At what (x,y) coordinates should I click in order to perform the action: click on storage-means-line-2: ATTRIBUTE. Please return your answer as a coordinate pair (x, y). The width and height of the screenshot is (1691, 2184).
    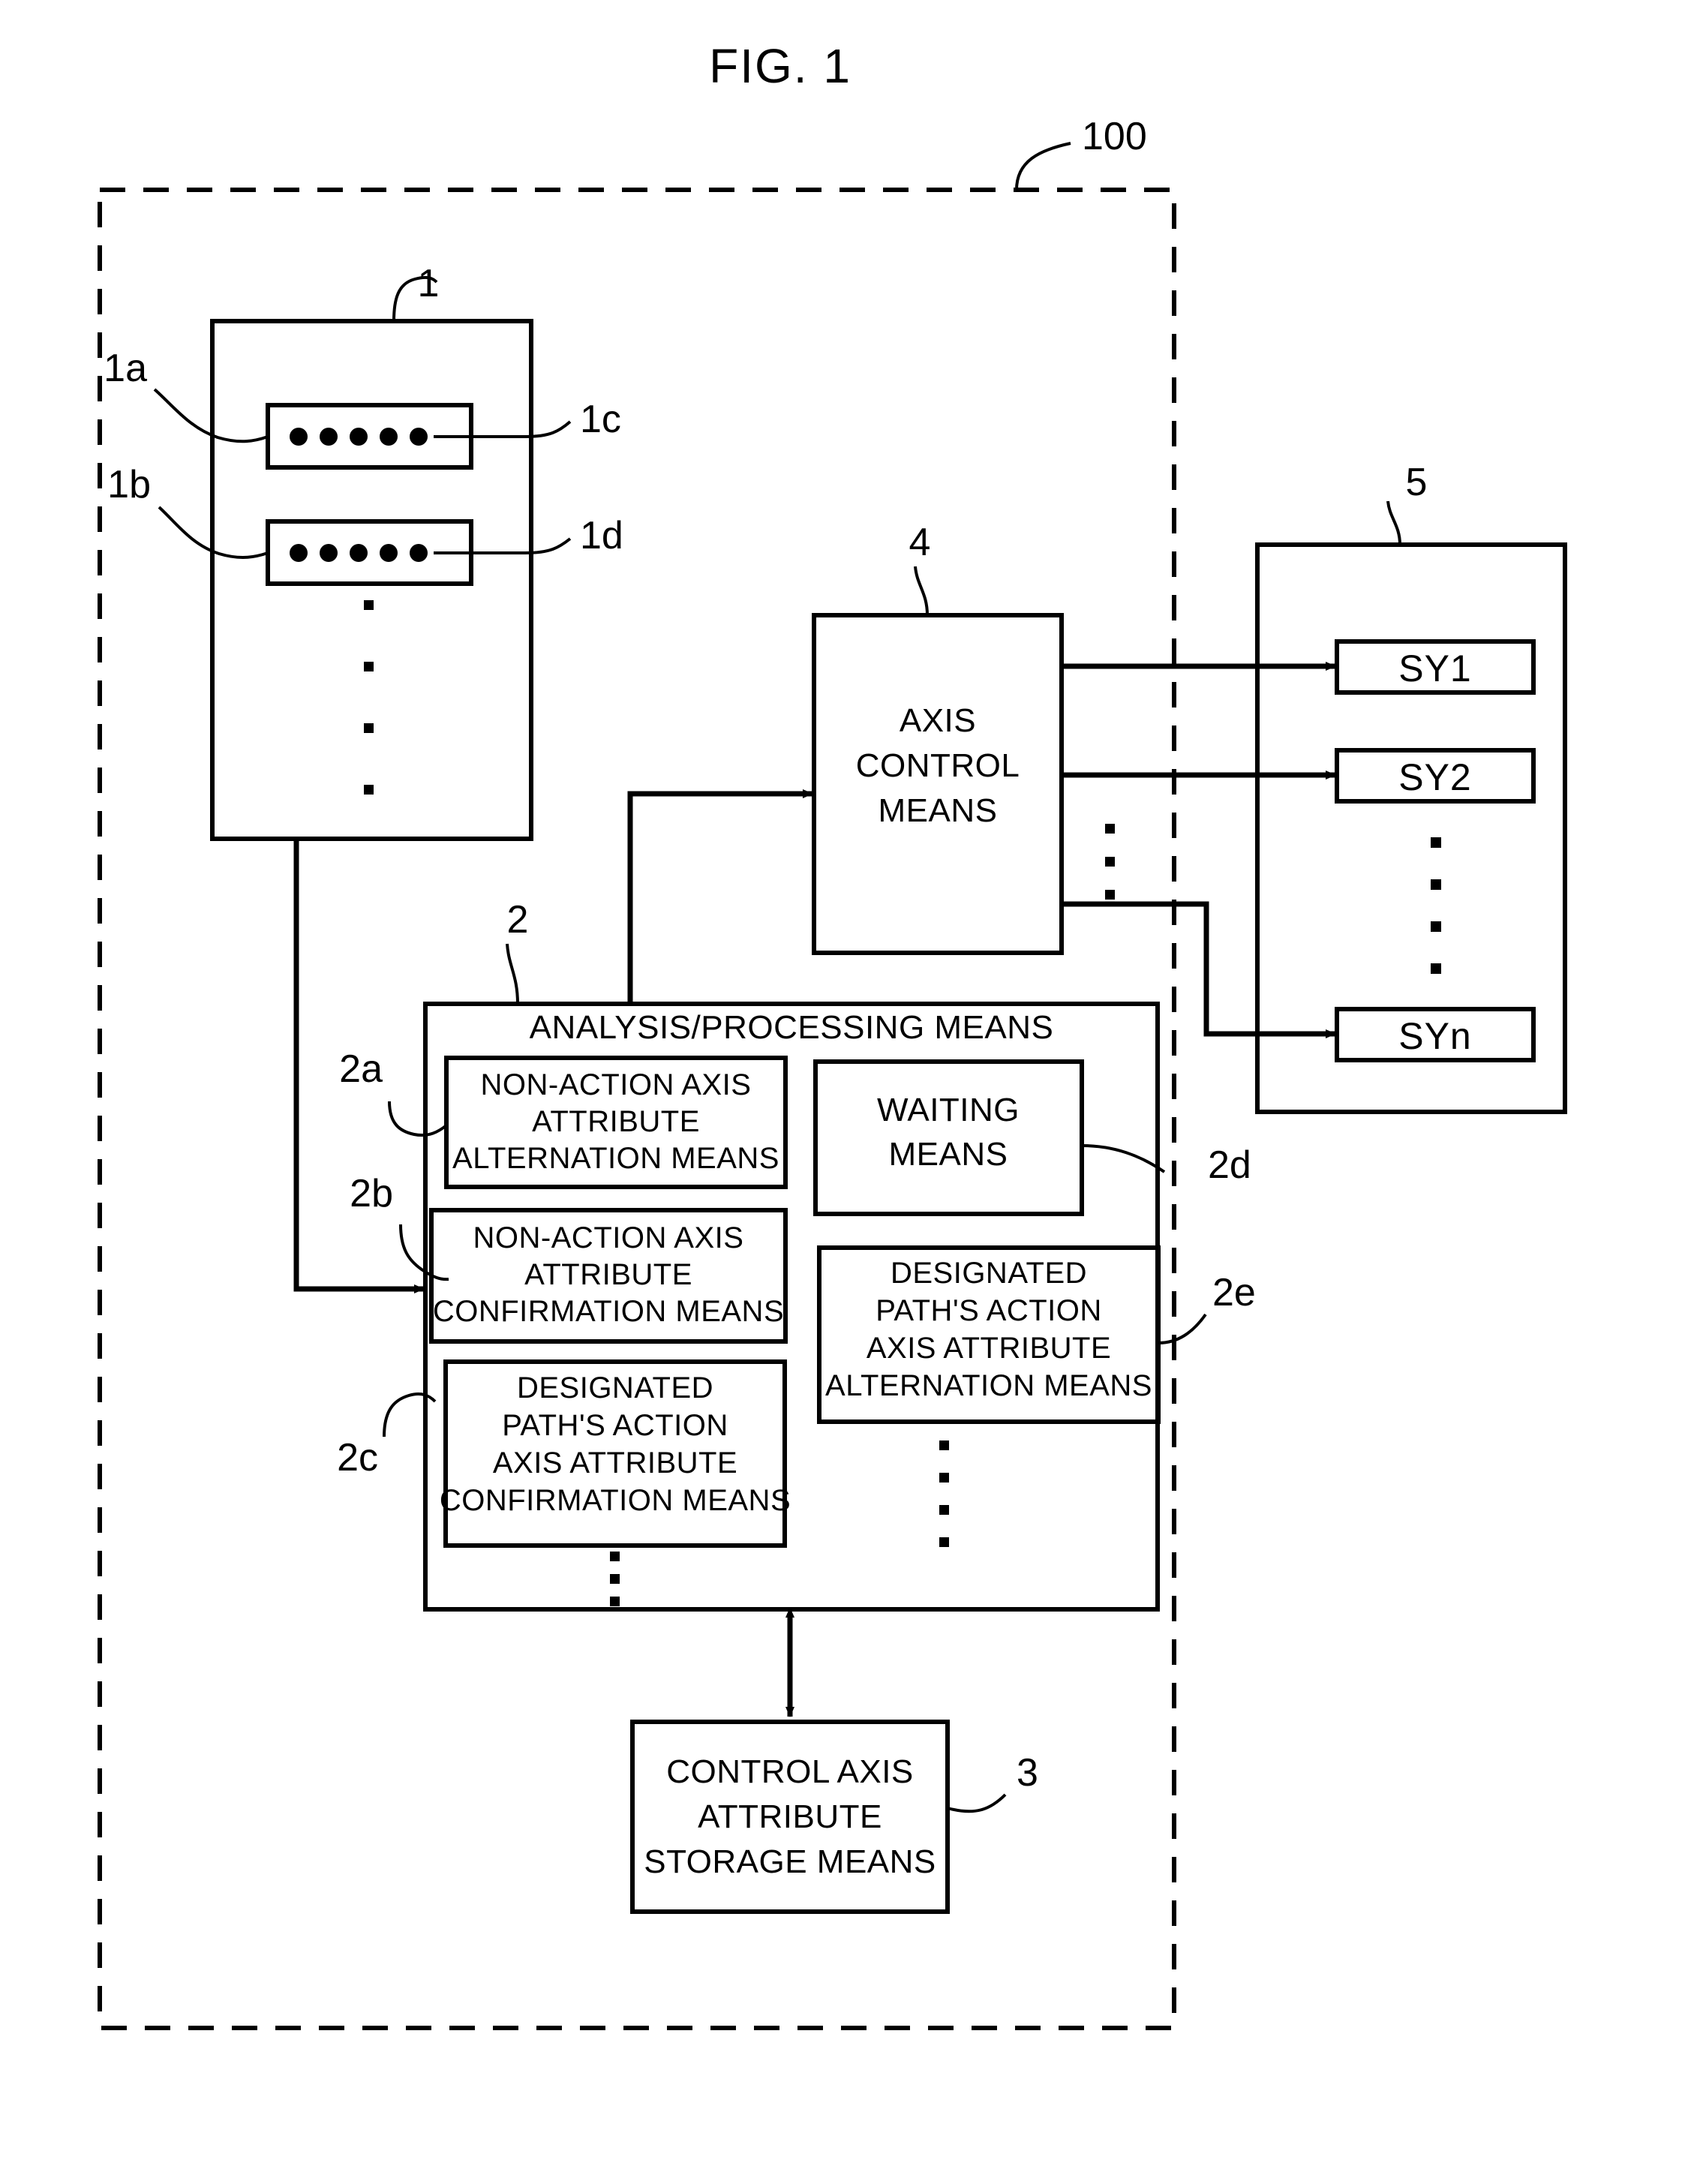
    Looking at the image, I should click on (790, 1816).